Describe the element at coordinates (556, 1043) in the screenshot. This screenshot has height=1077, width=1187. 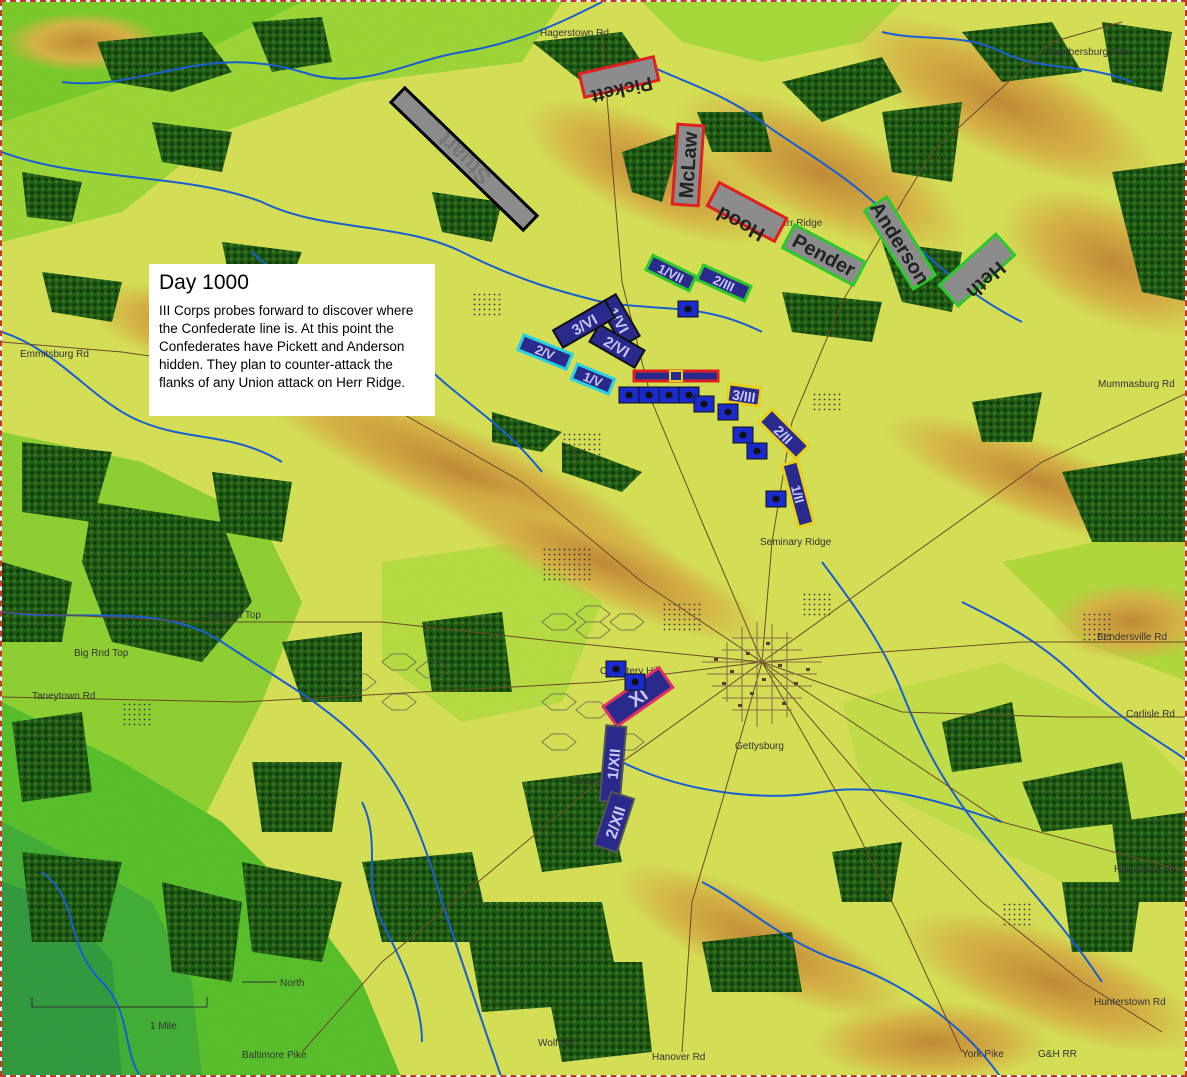
I see `label-wolf-hill: Wolf Hill` at that location.